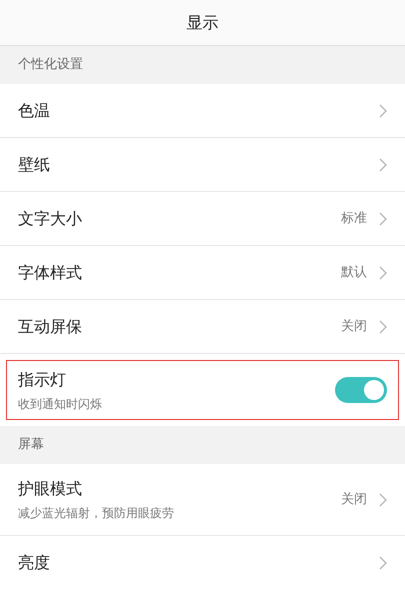  What do you see at coordinates (50, 219) in the screenshot?
I see `setting-label: 文字大小` at bounding box center [50, 219].